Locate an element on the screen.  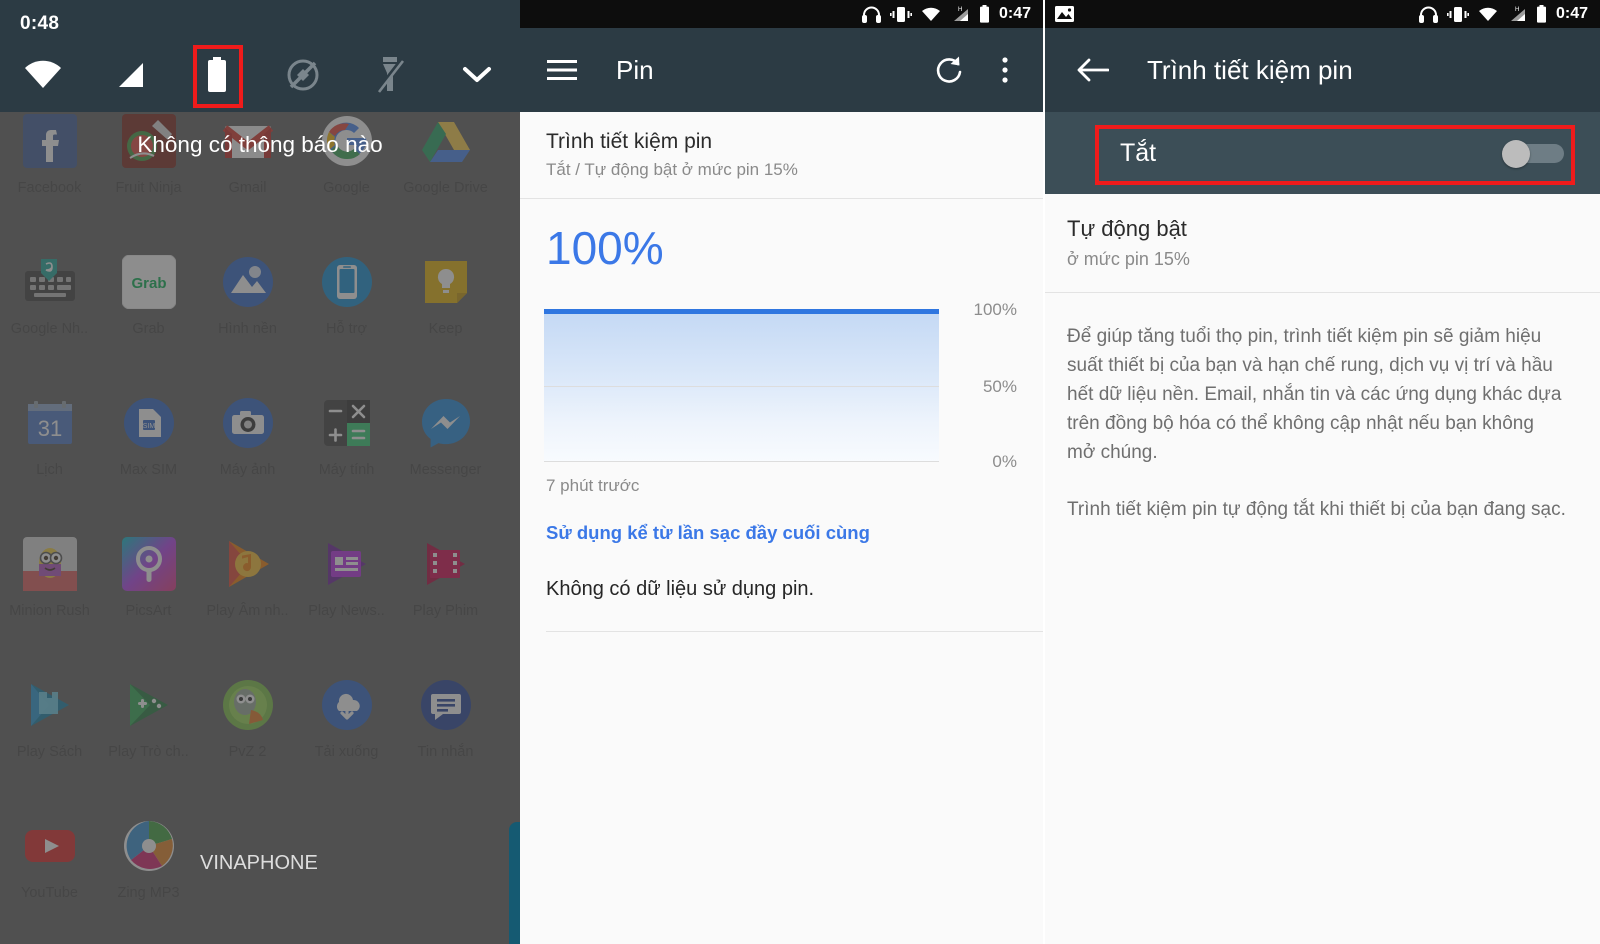
battery-icon-highlight-box is located at coordinates (218, 76).